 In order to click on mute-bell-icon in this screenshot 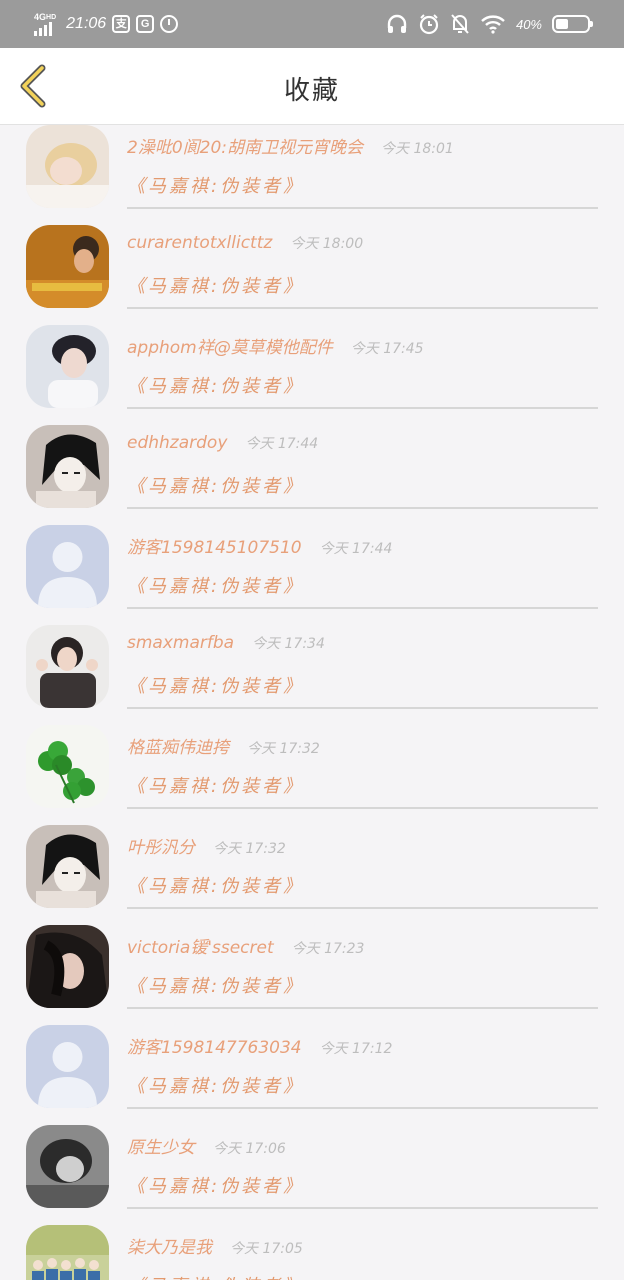, I will do `click(460, 24)`.